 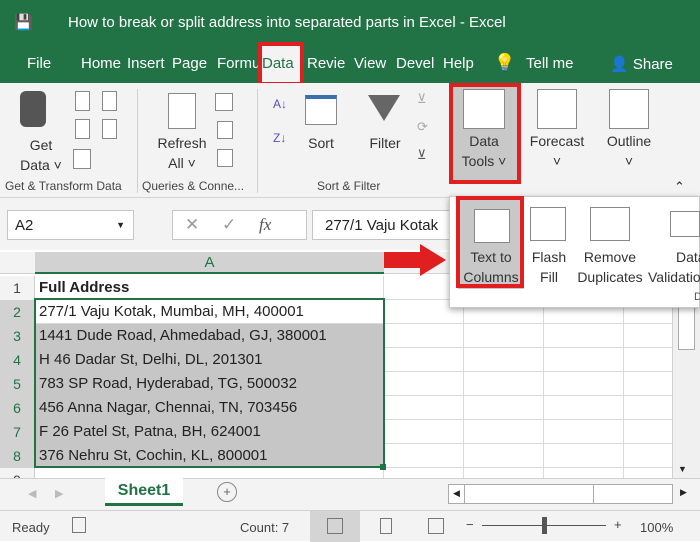 I want to click on get-data-label-2: Data, so click(x=35, y=165).